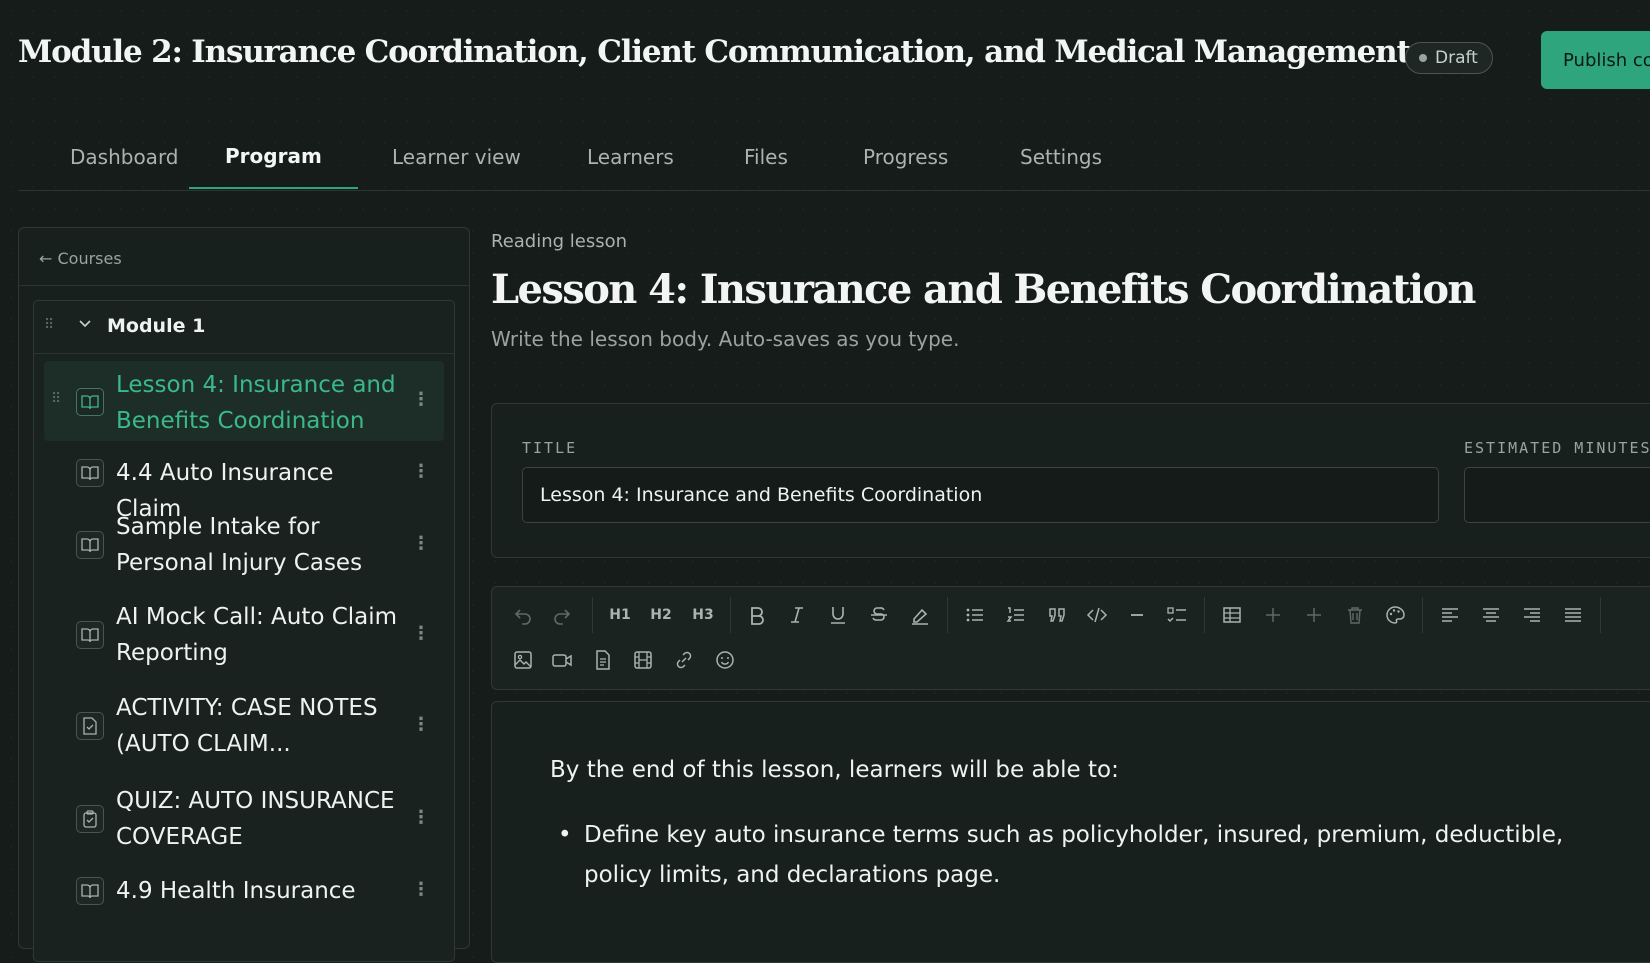 Image resolution: width=1650 pixels, height=963 pixels. Describe the element at coordinates (1177, 615) in the screenshot. I see `task-list-icon` at that location.